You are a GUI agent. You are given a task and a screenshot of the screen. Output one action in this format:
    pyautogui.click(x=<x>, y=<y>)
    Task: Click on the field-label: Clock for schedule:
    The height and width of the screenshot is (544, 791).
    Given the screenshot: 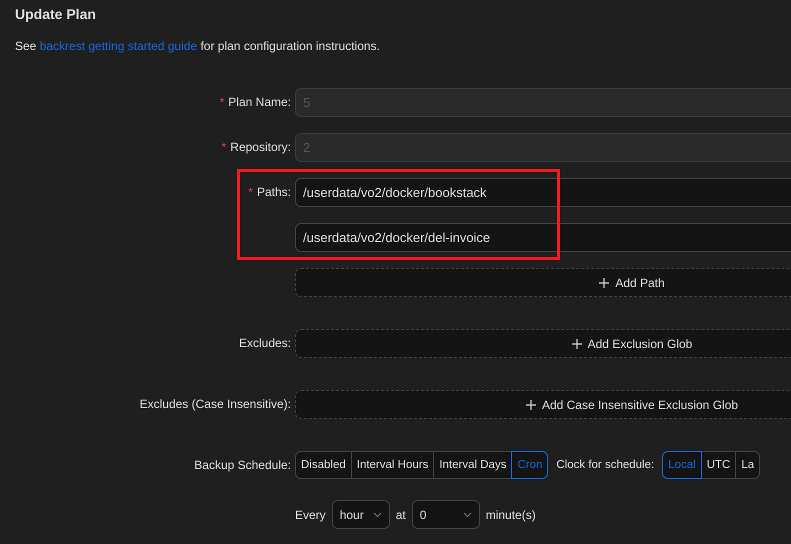 What is the action you would take?
    pyautogui.click(x=605, y=465)
    